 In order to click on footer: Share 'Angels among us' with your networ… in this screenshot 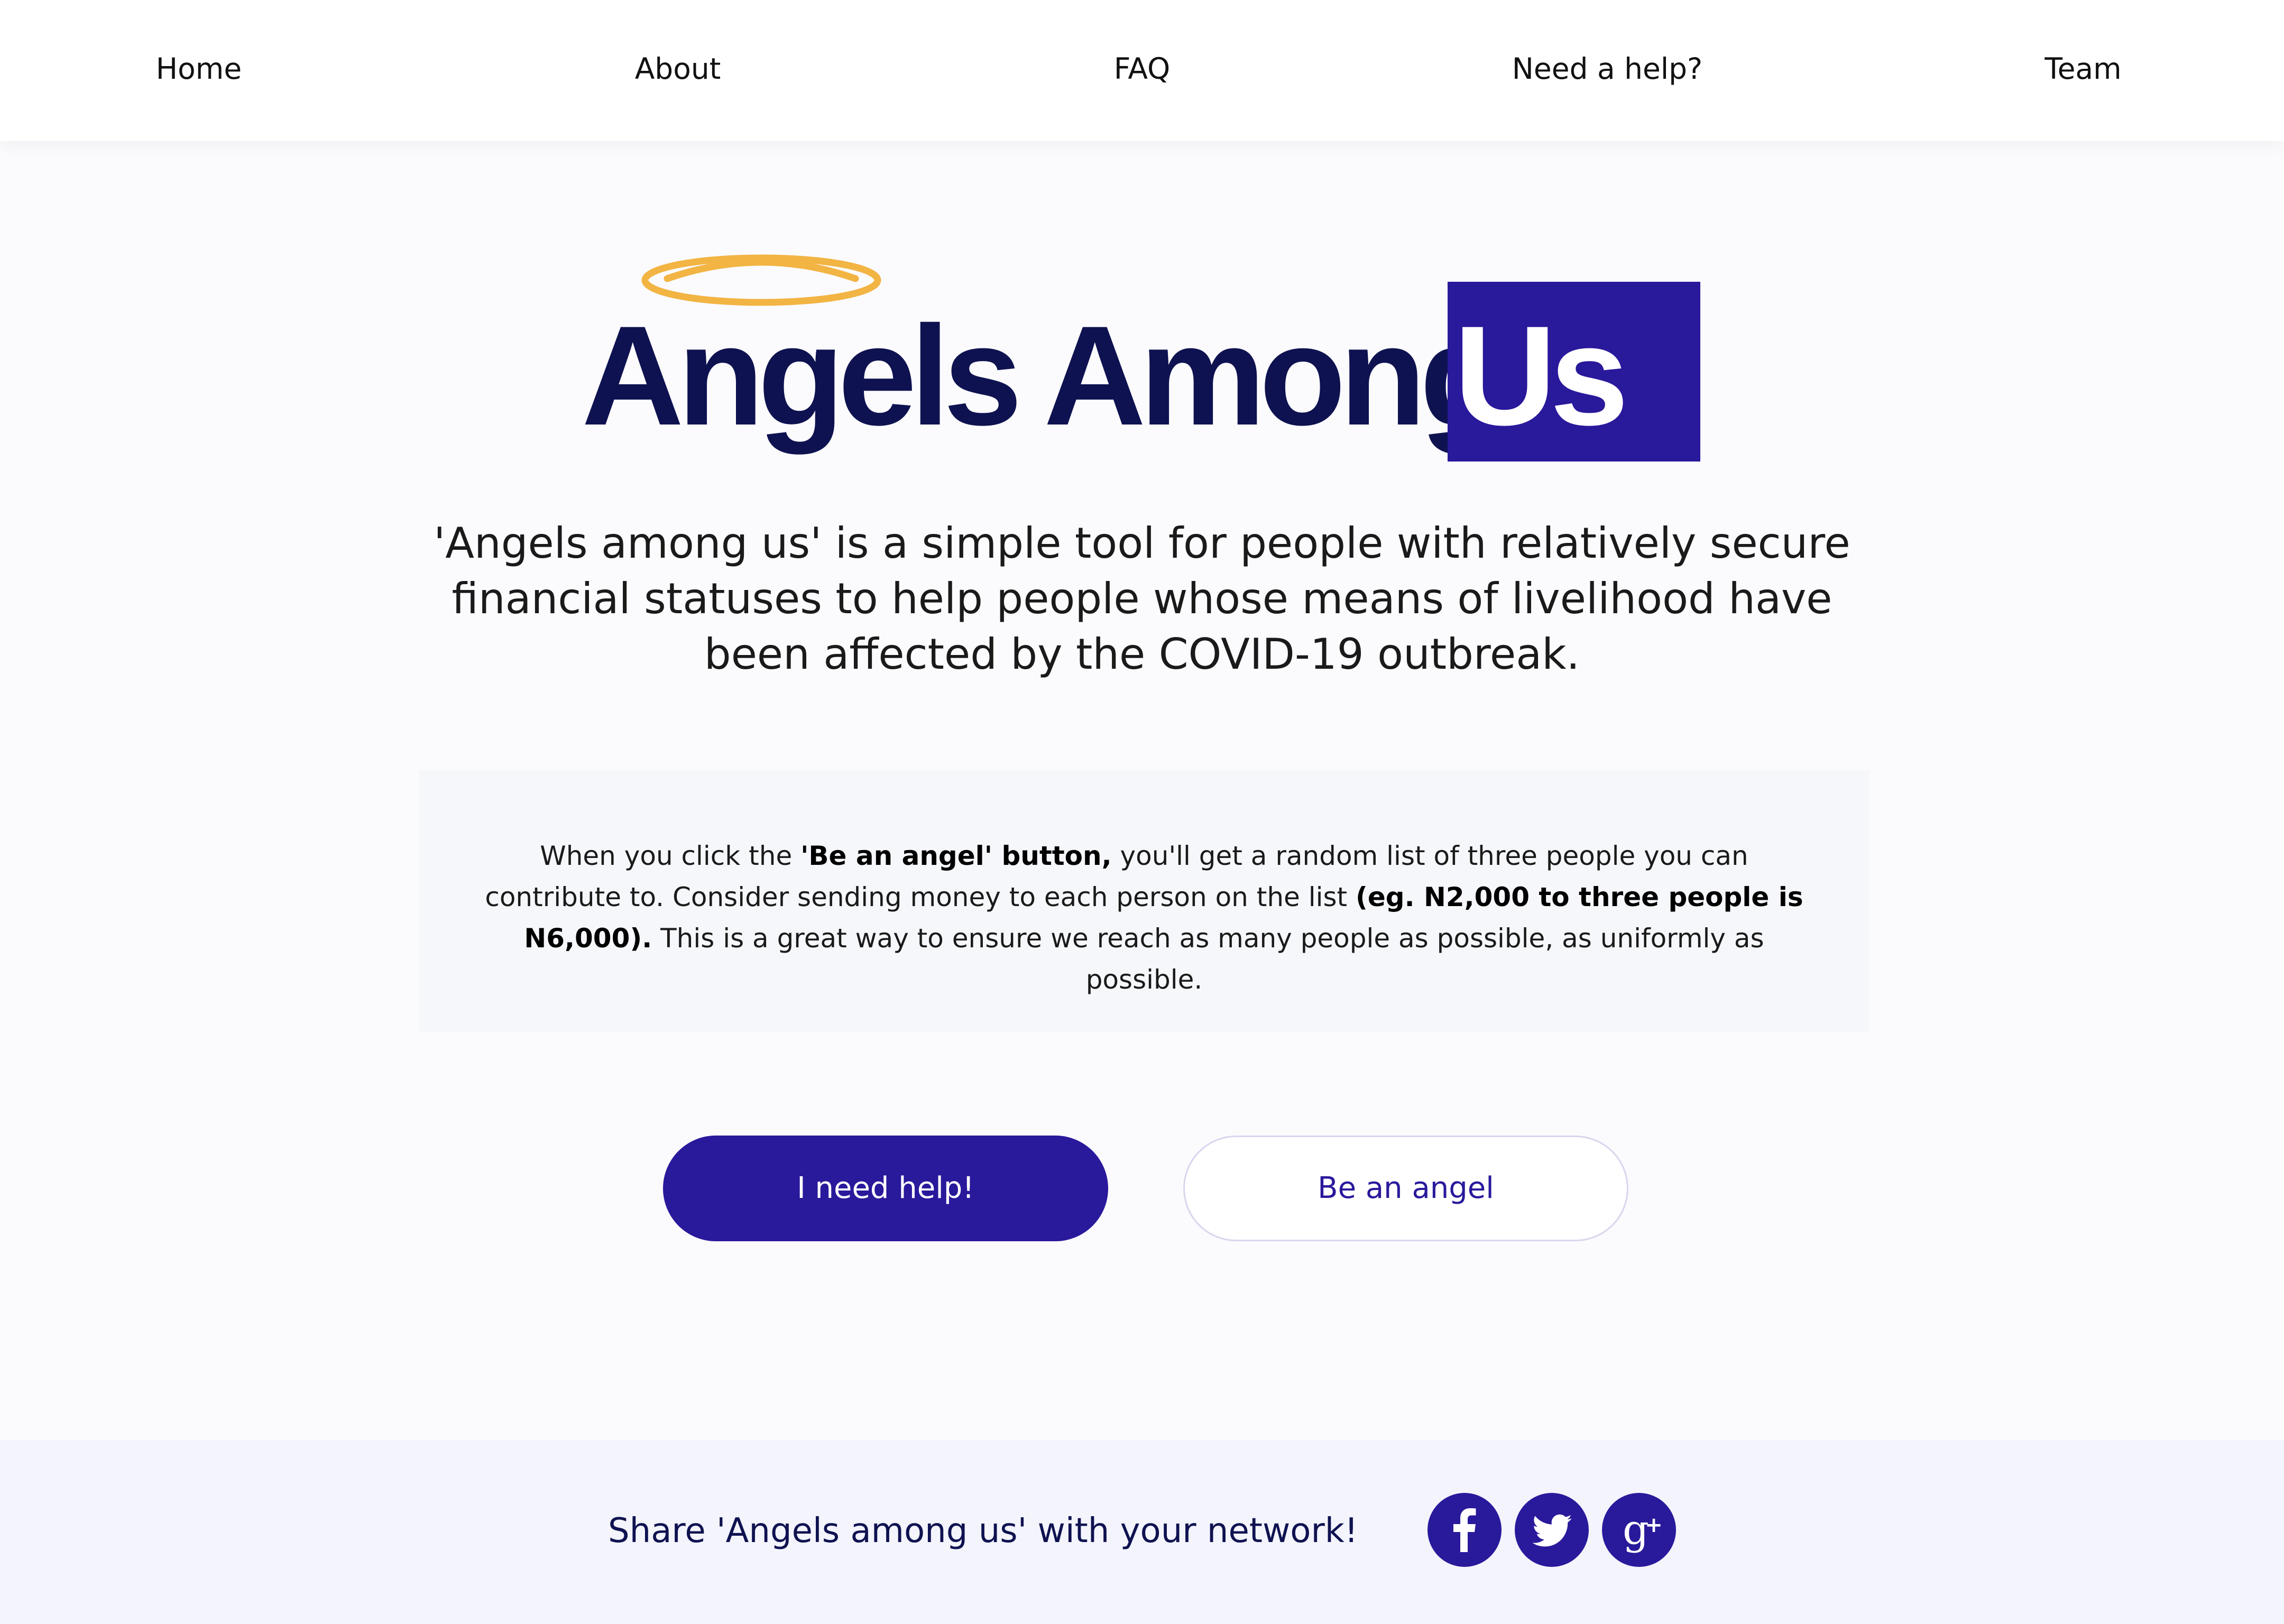, I will do `click(1142, 1532)`.